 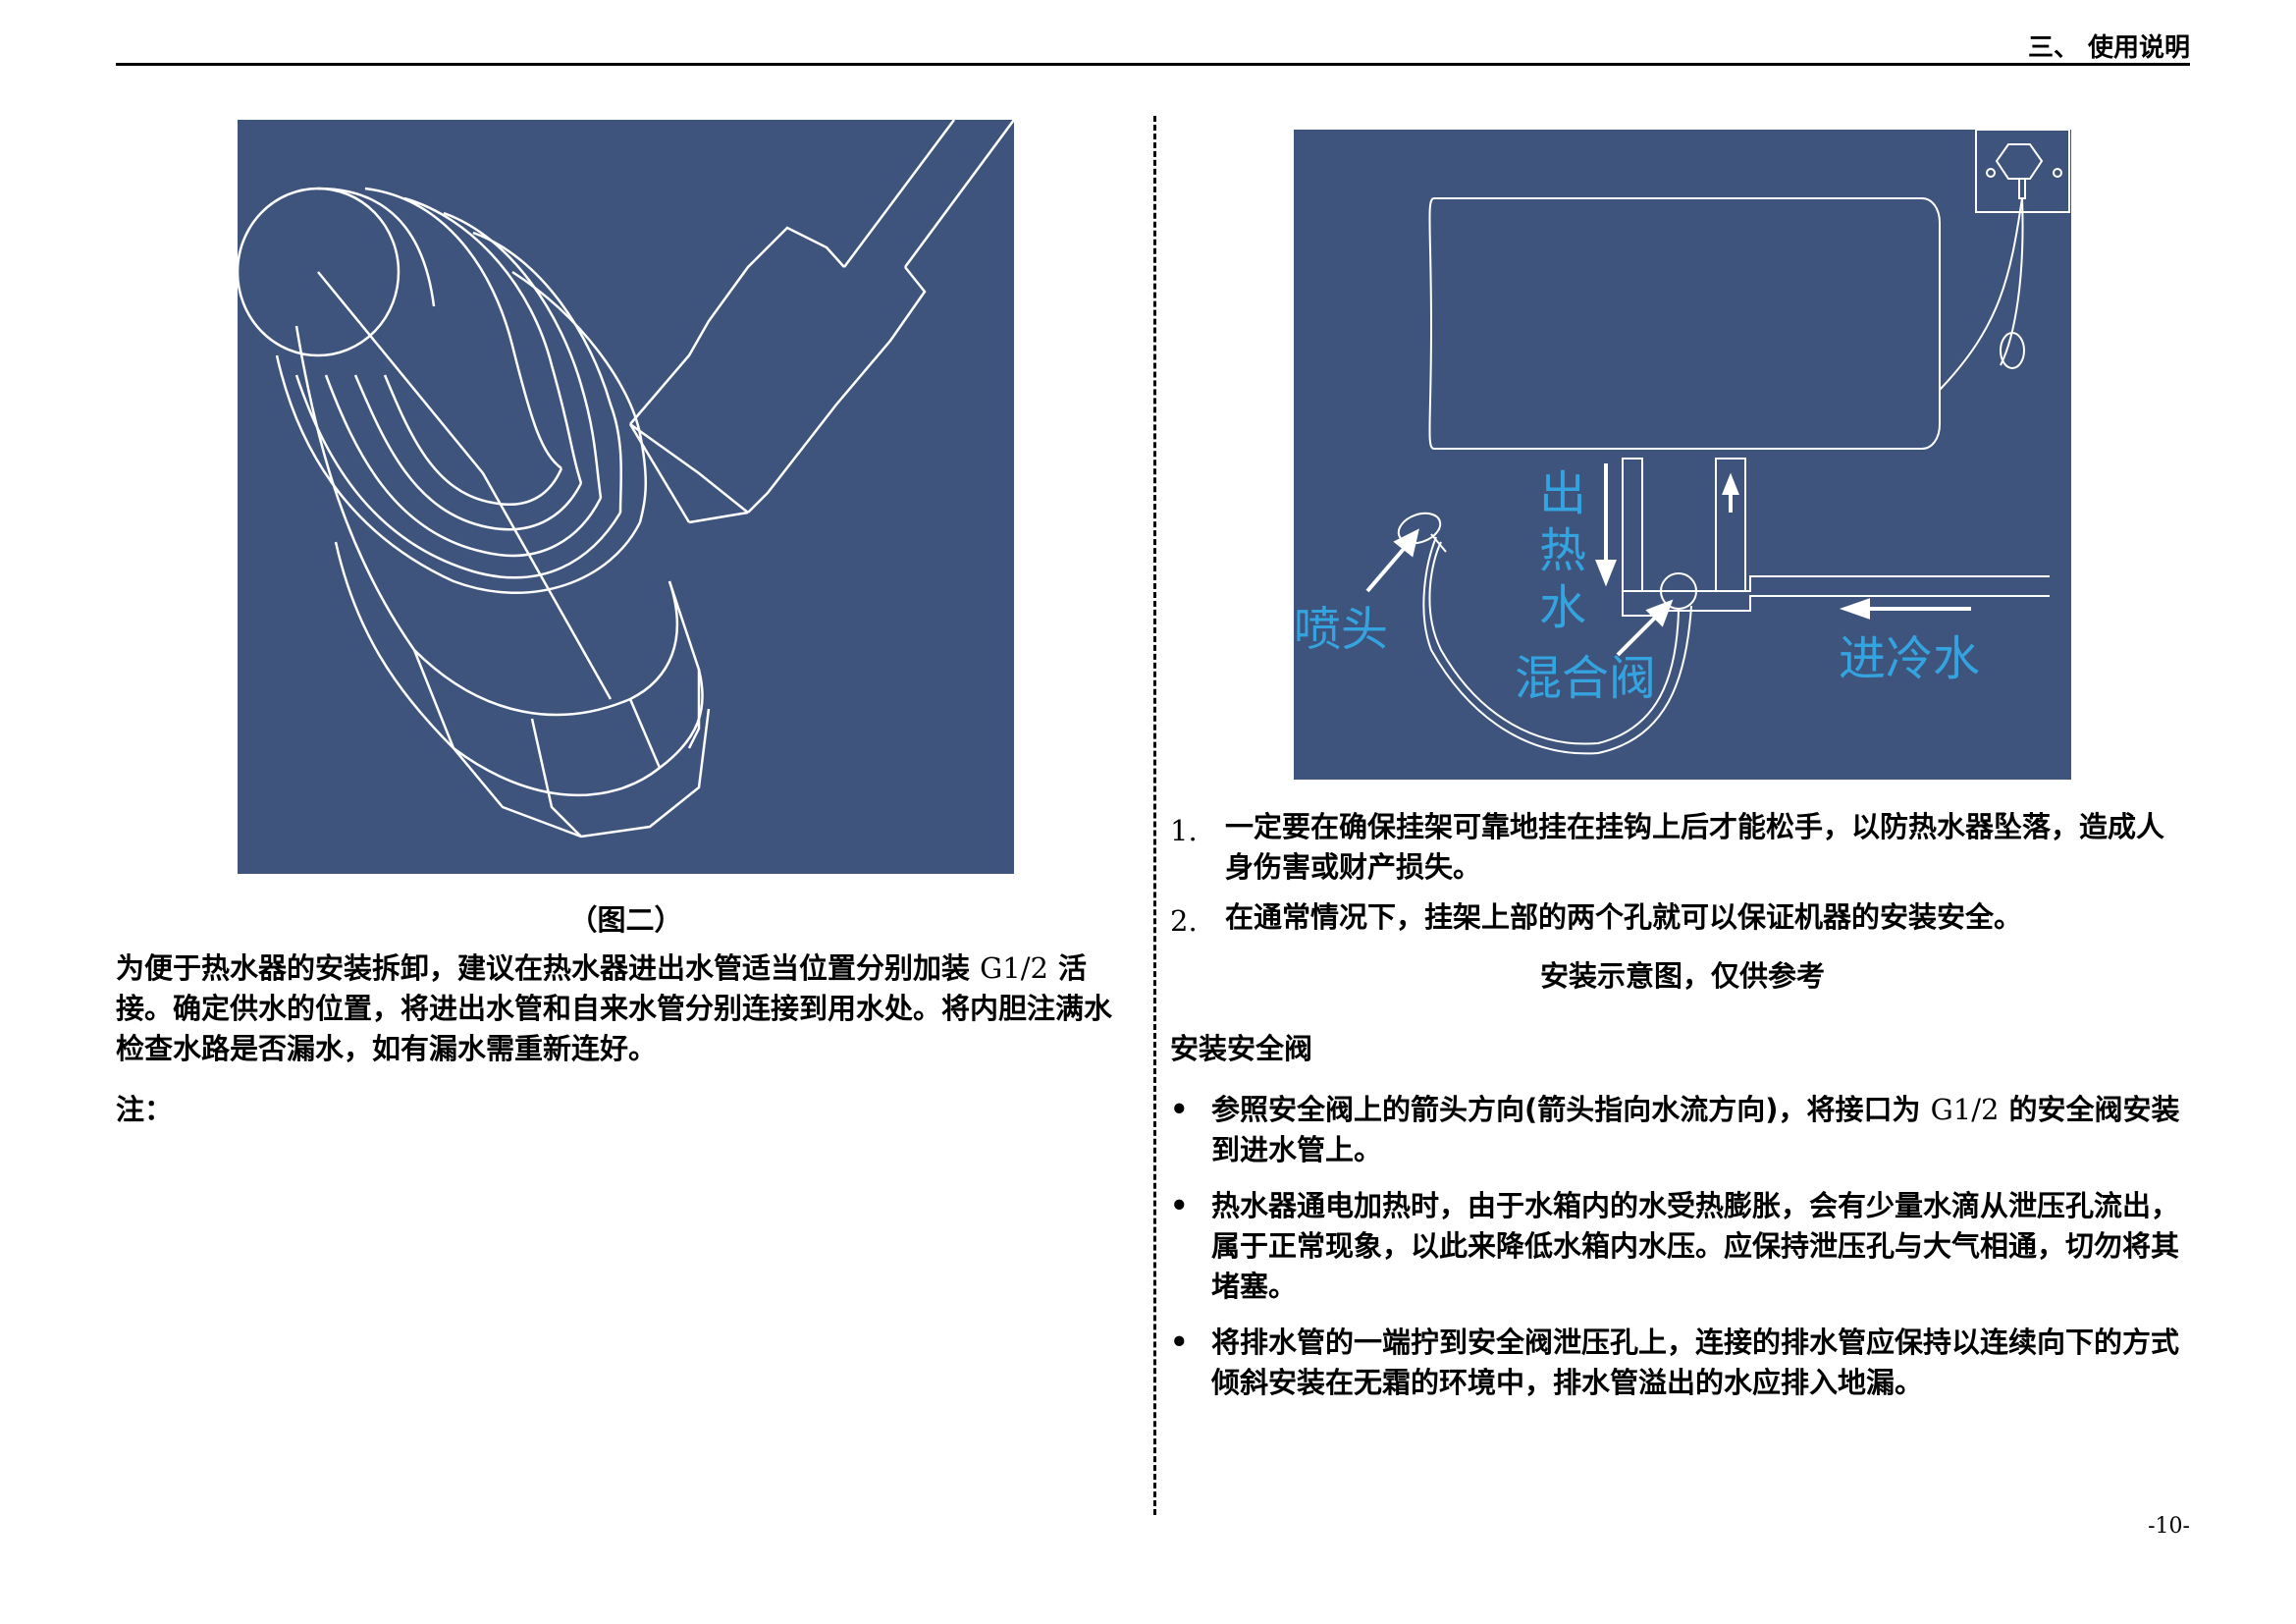 I want to click on diagram-reference-note: 安装示意图，仅供参考, so click(x=1682, y=976).